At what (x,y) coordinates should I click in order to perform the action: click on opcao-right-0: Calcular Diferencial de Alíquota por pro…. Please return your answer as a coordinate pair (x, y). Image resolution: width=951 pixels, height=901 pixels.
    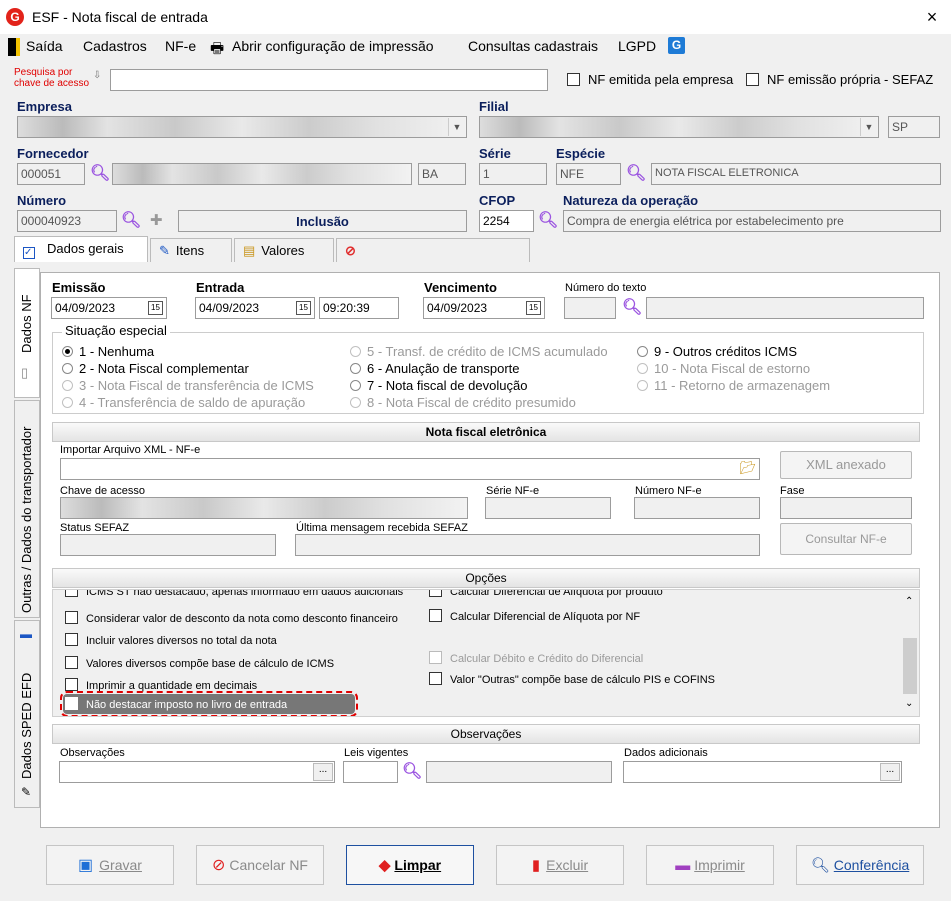
    Looking at the image, I should click on (546, 594).